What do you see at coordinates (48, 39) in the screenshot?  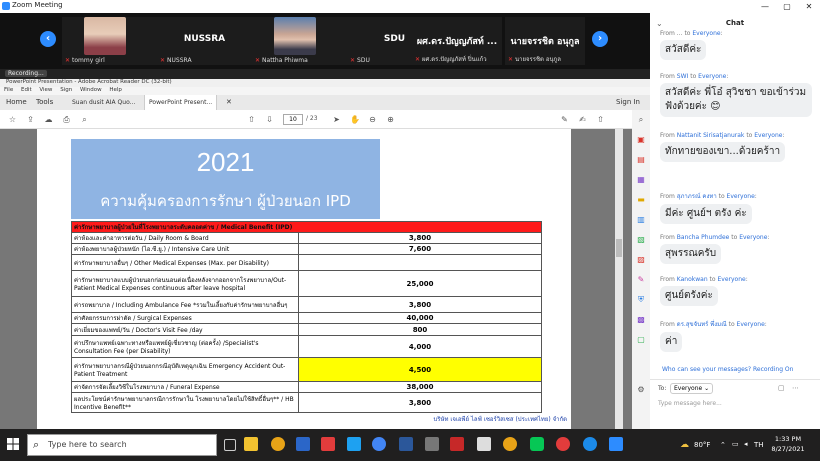 I see `prev-participants-button: ‹` at bounding box center [48, 39].